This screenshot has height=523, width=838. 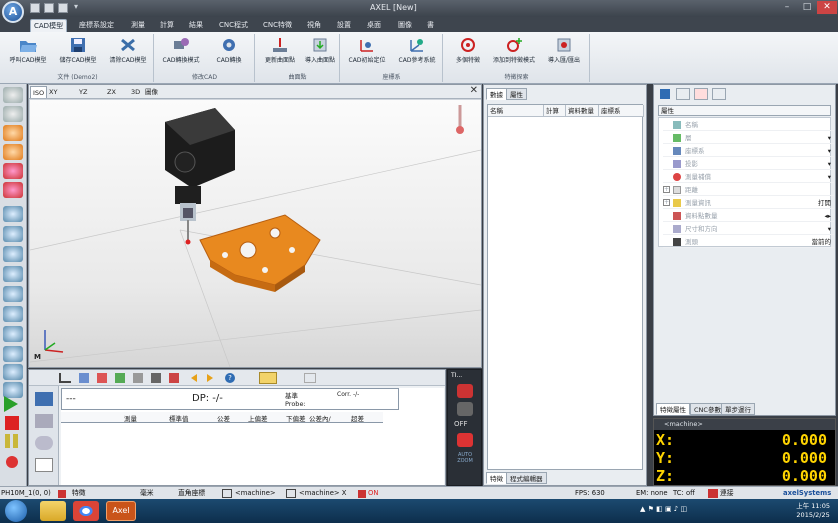 I want to click on property-row: 尺寸和方向 ▾, so click(x=748, y=229).